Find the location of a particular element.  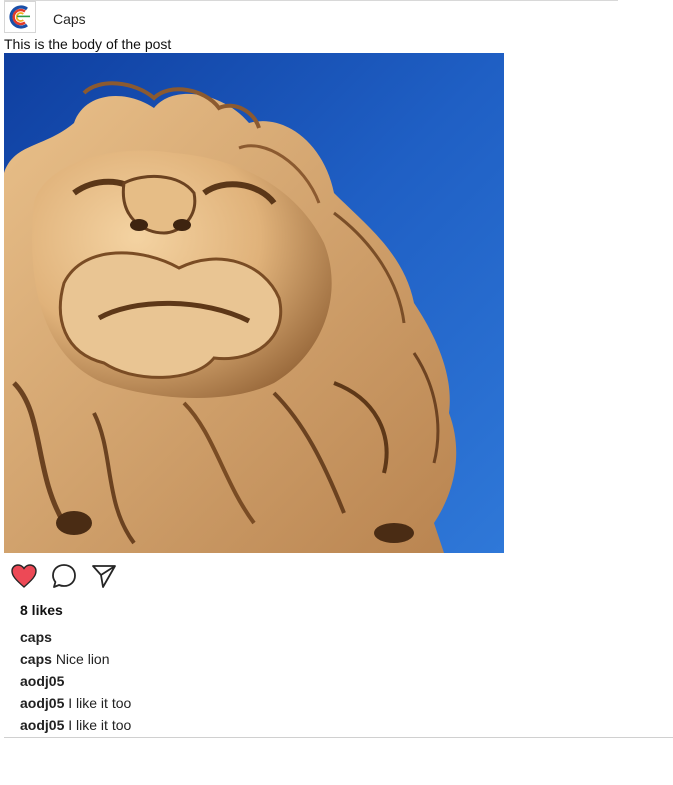

post-actions is located at coordinates (80, 576).